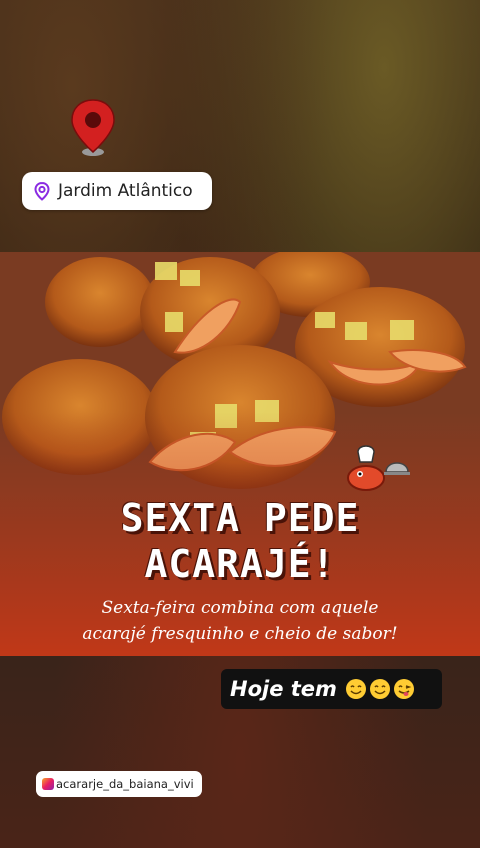  What do you see at coordinates (125, 784) in the screenshot?
I see `mention-handle: acararje_da_baiana_vivi` at bounding box center [125, 784].